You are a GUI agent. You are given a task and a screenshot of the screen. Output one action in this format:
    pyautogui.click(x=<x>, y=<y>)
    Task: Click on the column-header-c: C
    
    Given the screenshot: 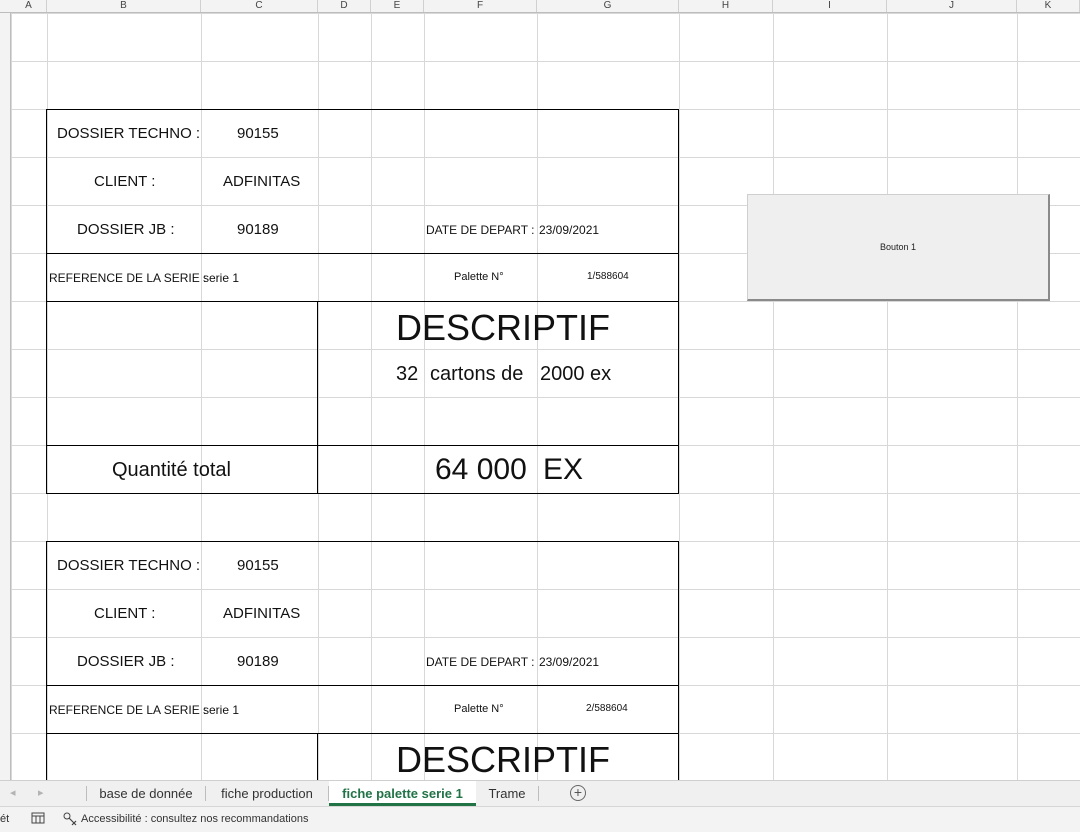 What is the action you would take?
    pyautogui.click(x=259, y=6)
    